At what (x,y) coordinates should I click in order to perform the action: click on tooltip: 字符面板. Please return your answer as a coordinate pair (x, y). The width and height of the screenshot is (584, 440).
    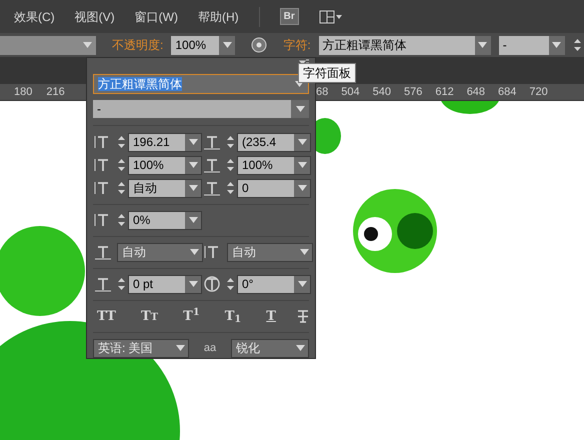
    Looking at the image, I should click on (327, 73).